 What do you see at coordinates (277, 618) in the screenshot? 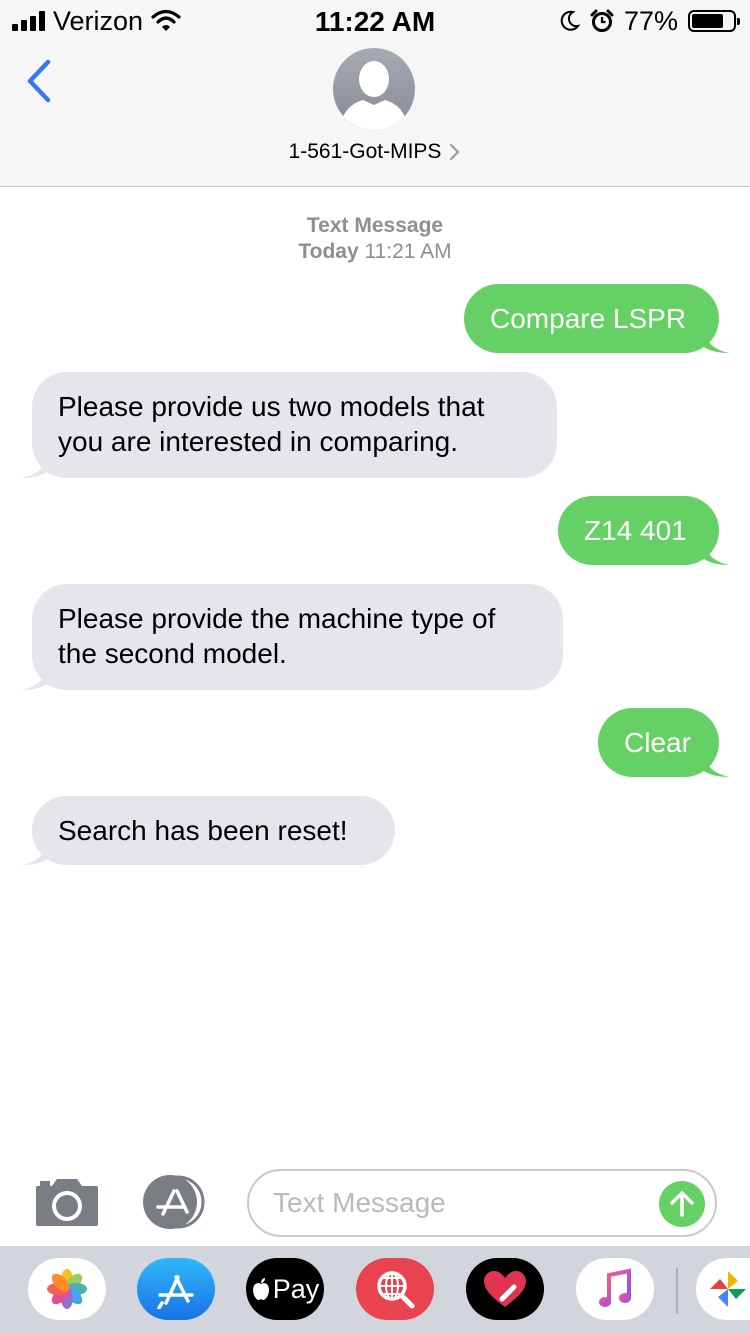
I see `message-text: Please provide the machine type of` at bounding box center [277, 618].